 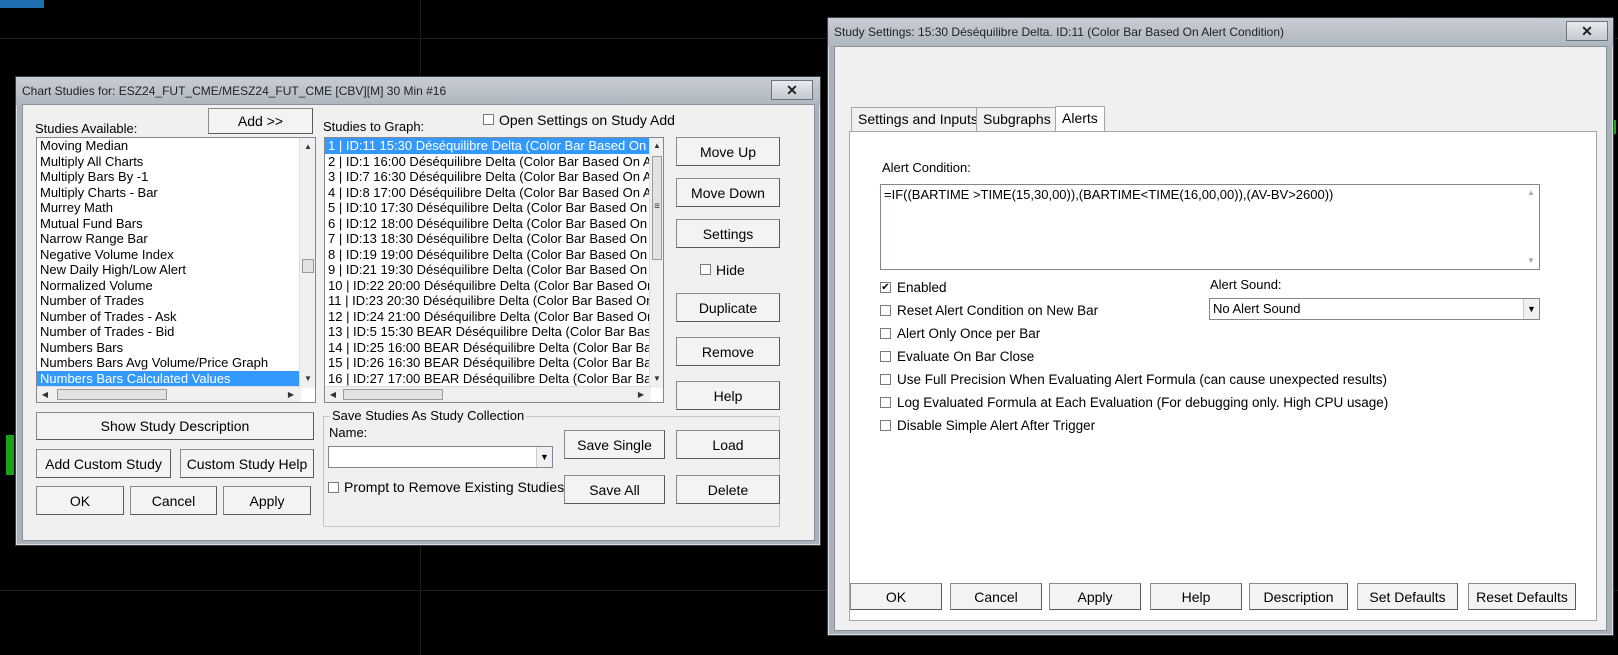 I want to click on collection-name-combo: ▼, so click(x=440, y=457).